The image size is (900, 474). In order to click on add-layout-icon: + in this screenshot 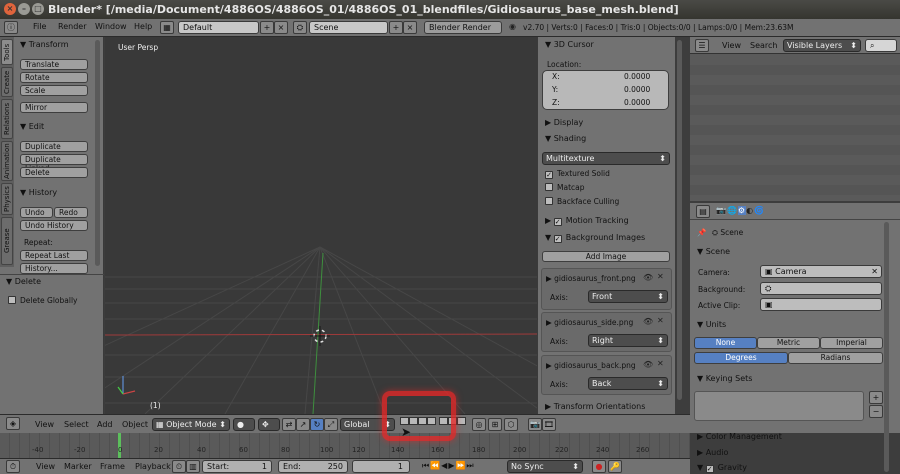, I will do `click(267, 27)`.